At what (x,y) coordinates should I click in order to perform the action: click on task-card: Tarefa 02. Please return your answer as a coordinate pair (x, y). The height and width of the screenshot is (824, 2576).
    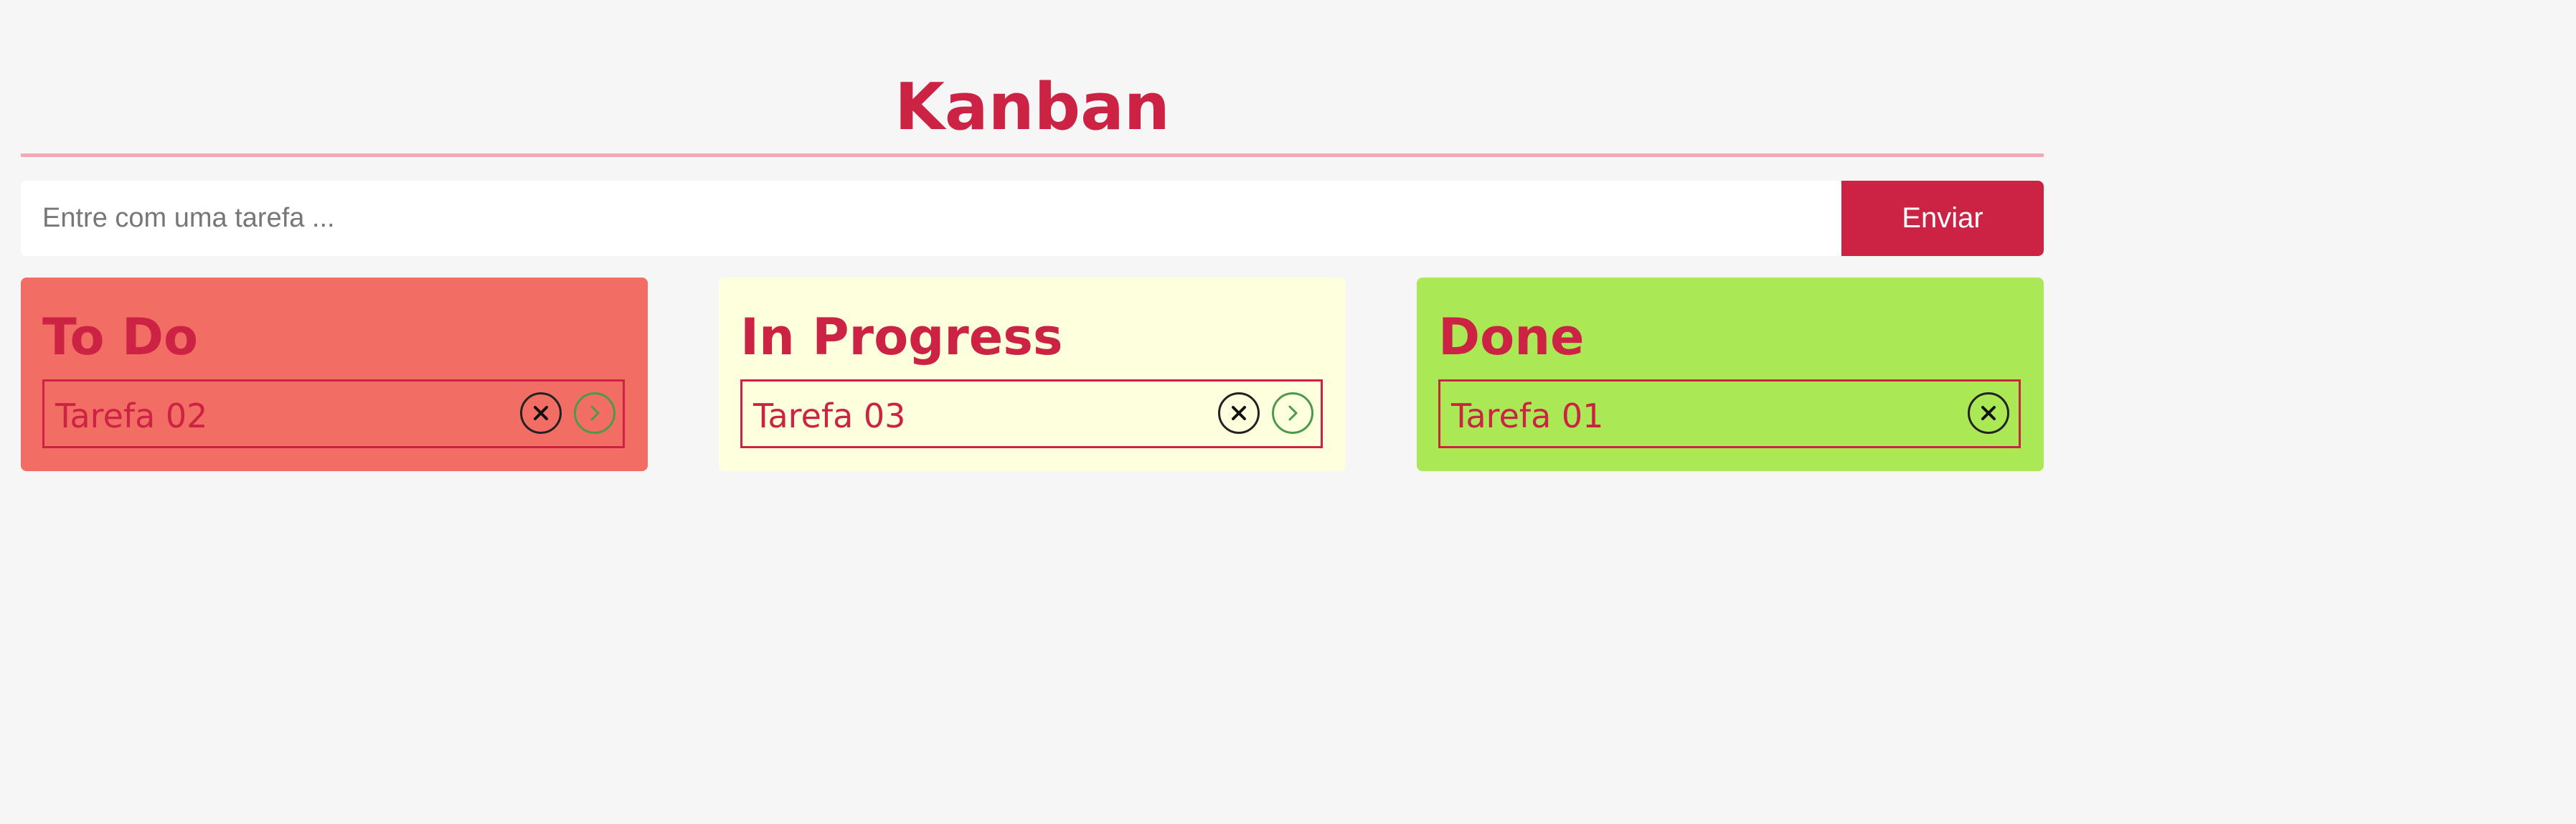
    Looking at the image, I should click on (333, 413).